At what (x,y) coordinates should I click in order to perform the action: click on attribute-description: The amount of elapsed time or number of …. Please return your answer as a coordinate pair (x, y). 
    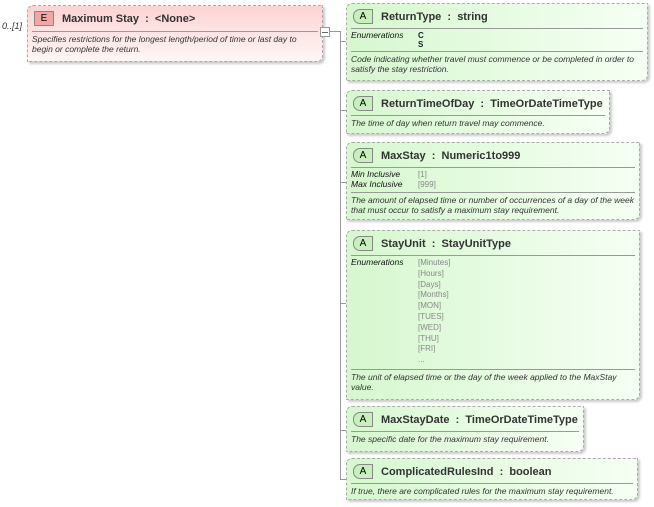
    Looking at the image, I should click on (493, 205).